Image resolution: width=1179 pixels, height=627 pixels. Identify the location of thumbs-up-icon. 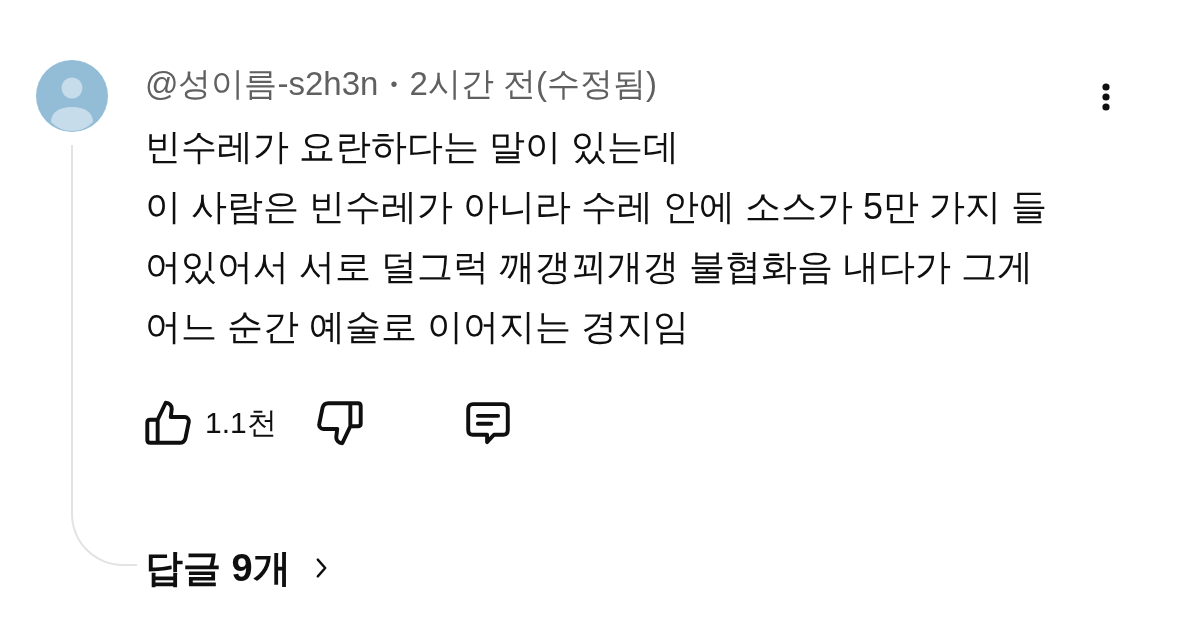
(168, 423).